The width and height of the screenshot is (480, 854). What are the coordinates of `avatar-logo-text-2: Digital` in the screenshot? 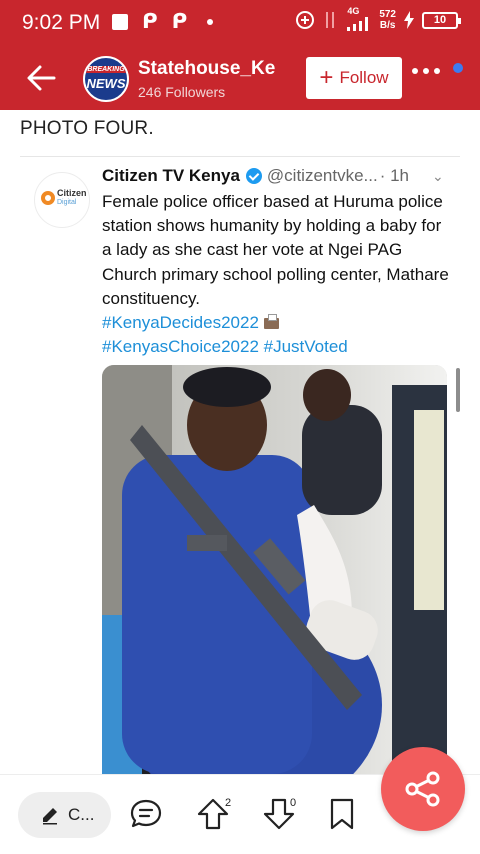 It's located at (67, 202).